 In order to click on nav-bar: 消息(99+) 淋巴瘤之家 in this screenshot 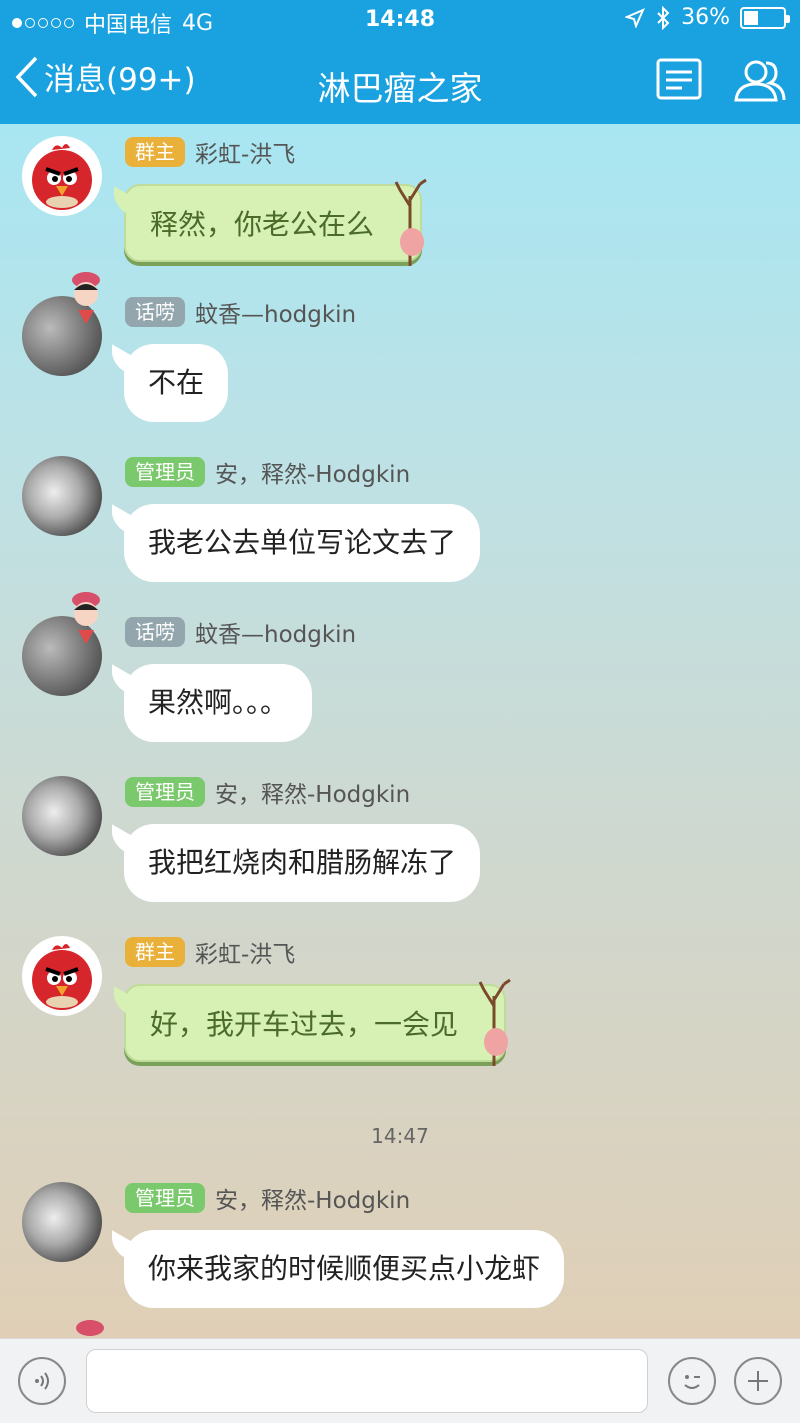, I will do `click(400, 82)`.